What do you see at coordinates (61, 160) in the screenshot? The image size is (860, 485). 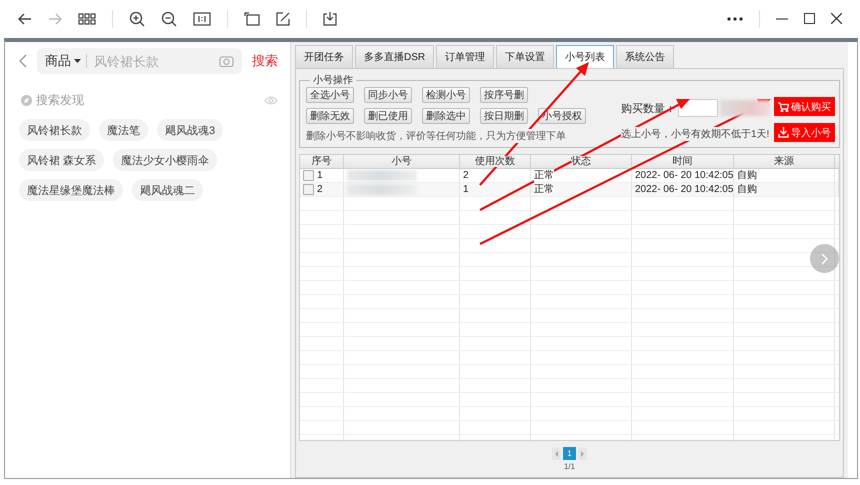 I see `search-chip: 风铃裙 森女系` at bounding box center [61, 160].